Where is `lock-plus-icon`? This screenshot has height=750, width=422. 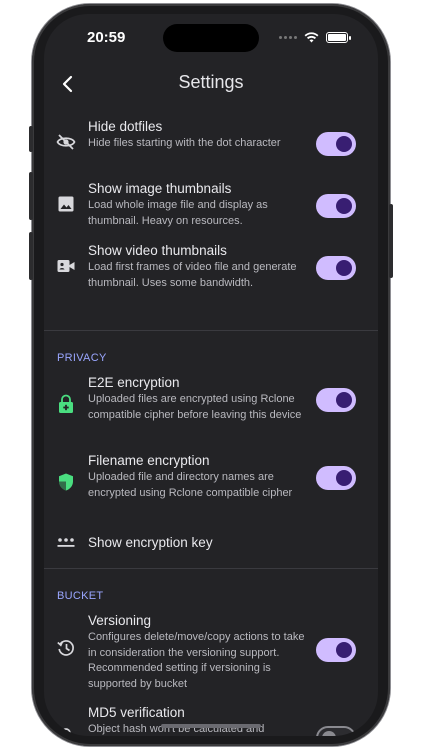
lock-plus-icon is located at coordinates (66, 404).